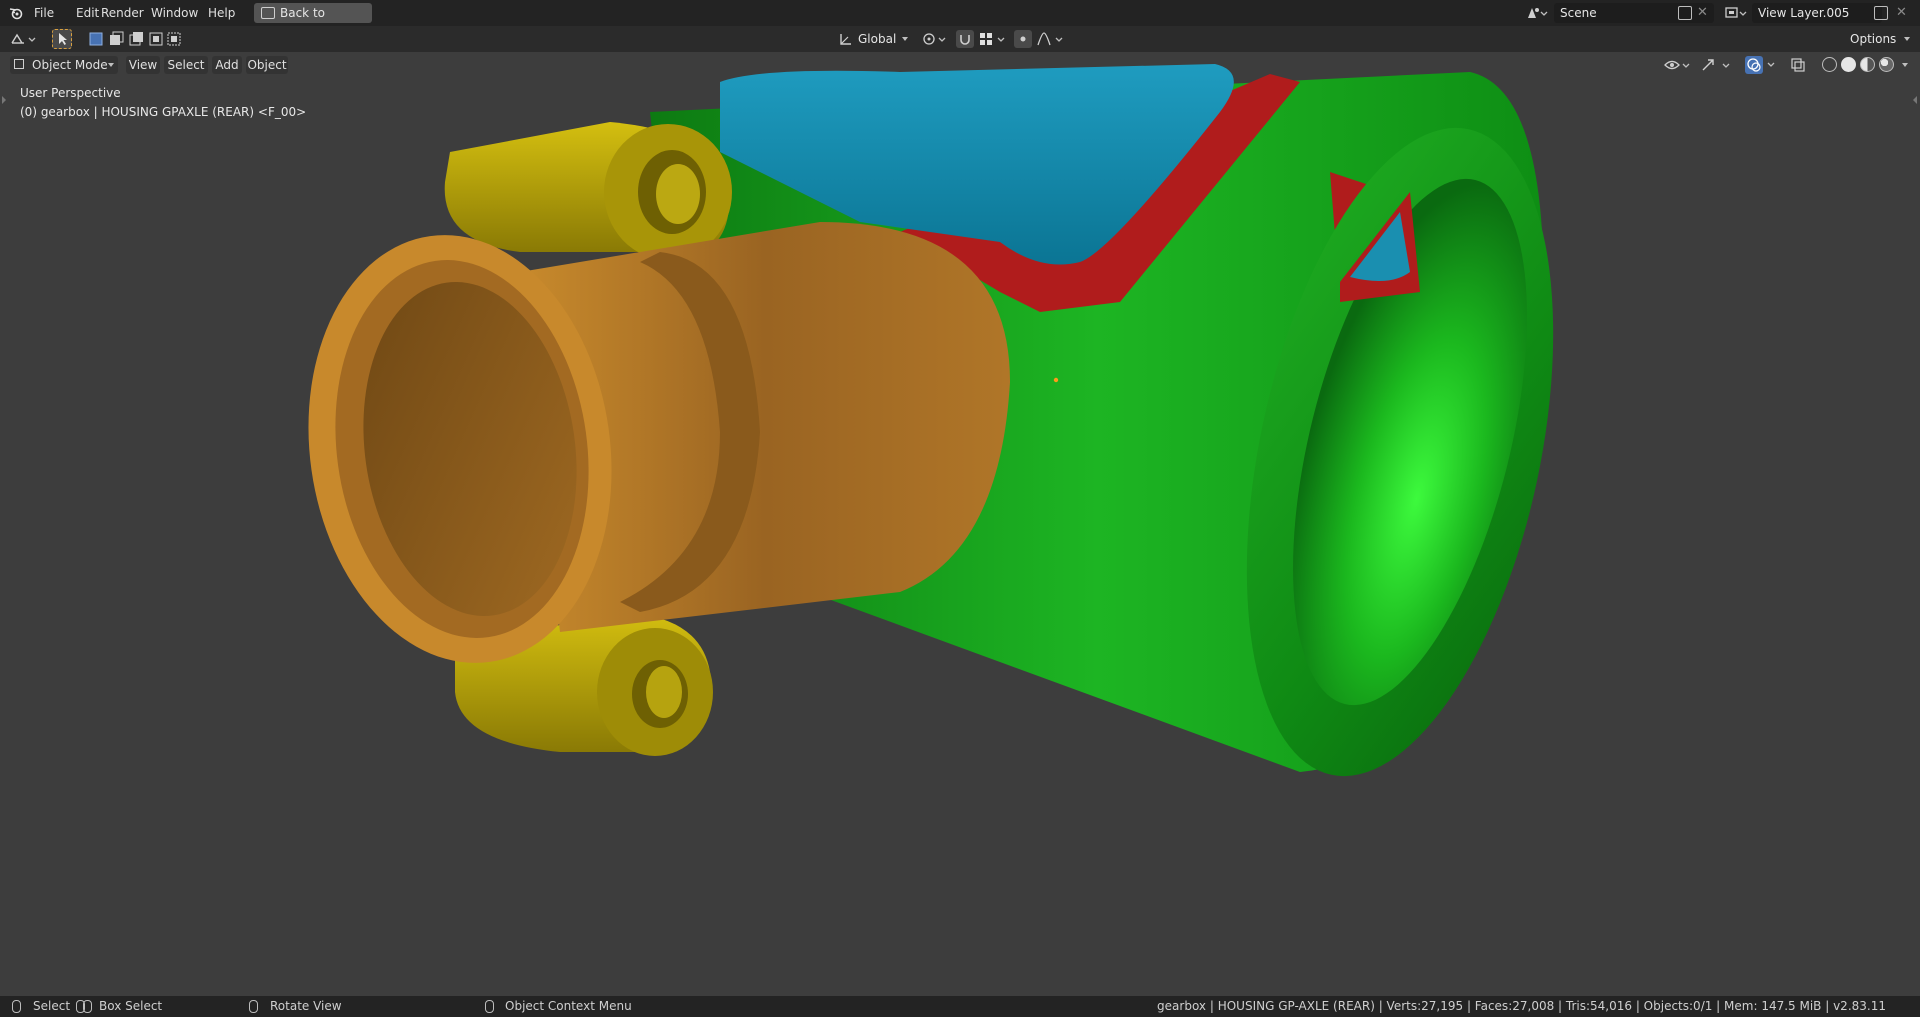 The height and width of the screenshot is (1017, 1920). I want to click on object-mode-dropdown: Object Mode, so click(64, 65).